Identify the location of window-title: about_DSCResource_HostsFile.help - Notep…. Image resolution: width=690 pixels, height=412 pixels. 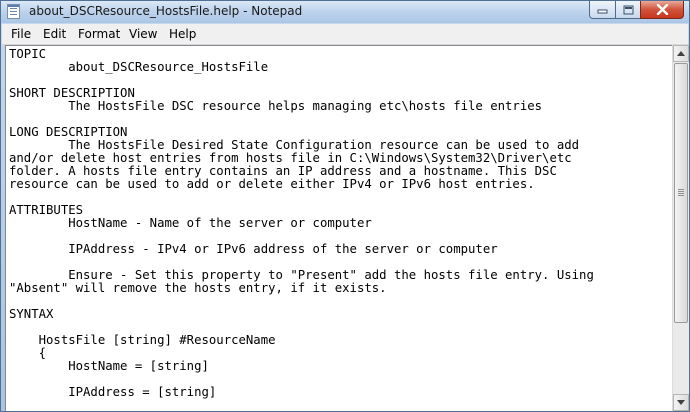
(166, 11).